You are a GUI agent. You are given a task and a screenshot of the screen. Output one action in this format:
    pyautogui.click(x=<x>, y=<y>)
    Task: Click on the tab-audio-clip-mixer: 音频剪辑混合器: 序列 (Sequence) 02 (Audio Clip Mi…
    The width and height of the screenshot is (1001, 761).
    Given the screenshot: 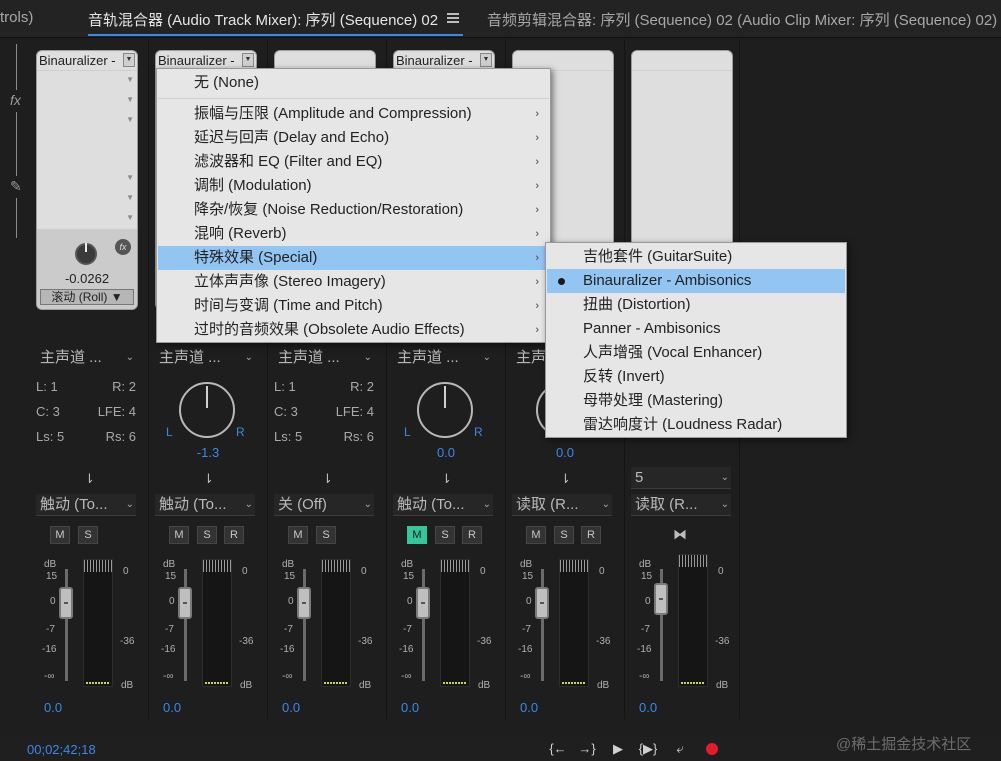 What is the action you would take?
    pyautogui.click(x=742, y=19)
    